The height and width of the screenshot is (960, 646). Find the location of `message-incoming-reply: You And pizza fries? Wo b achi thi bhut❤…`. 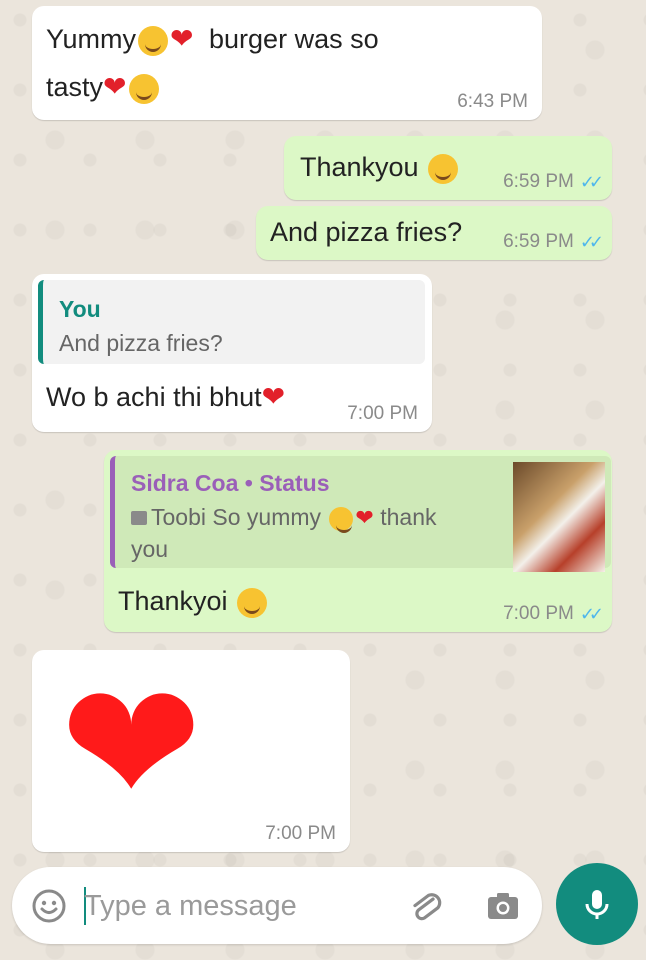

message-incoming-reply: You And pizza fries? Wo b achi thi bhut❤… is located at coordinates (232, 353).